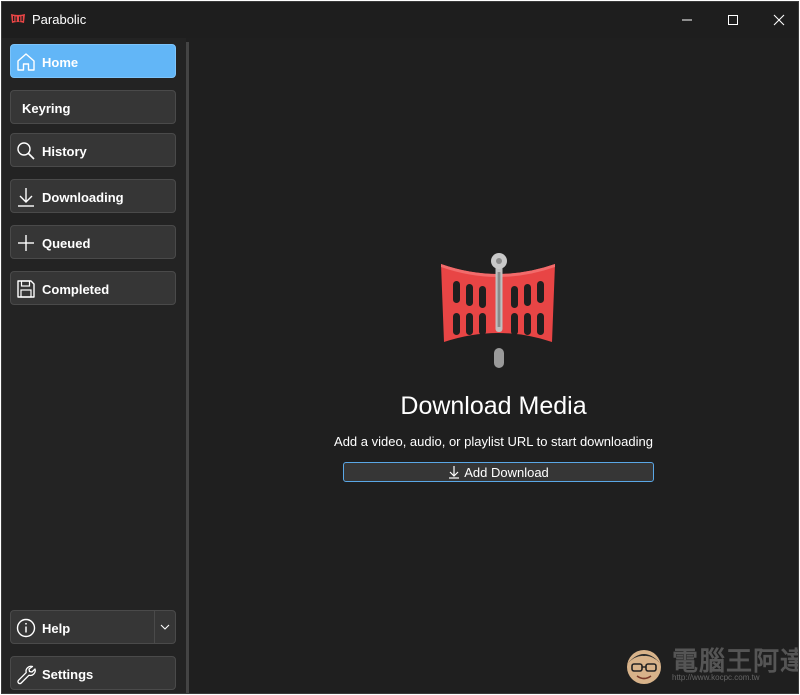  I want to click on minimize-icon, so click(687, 20).